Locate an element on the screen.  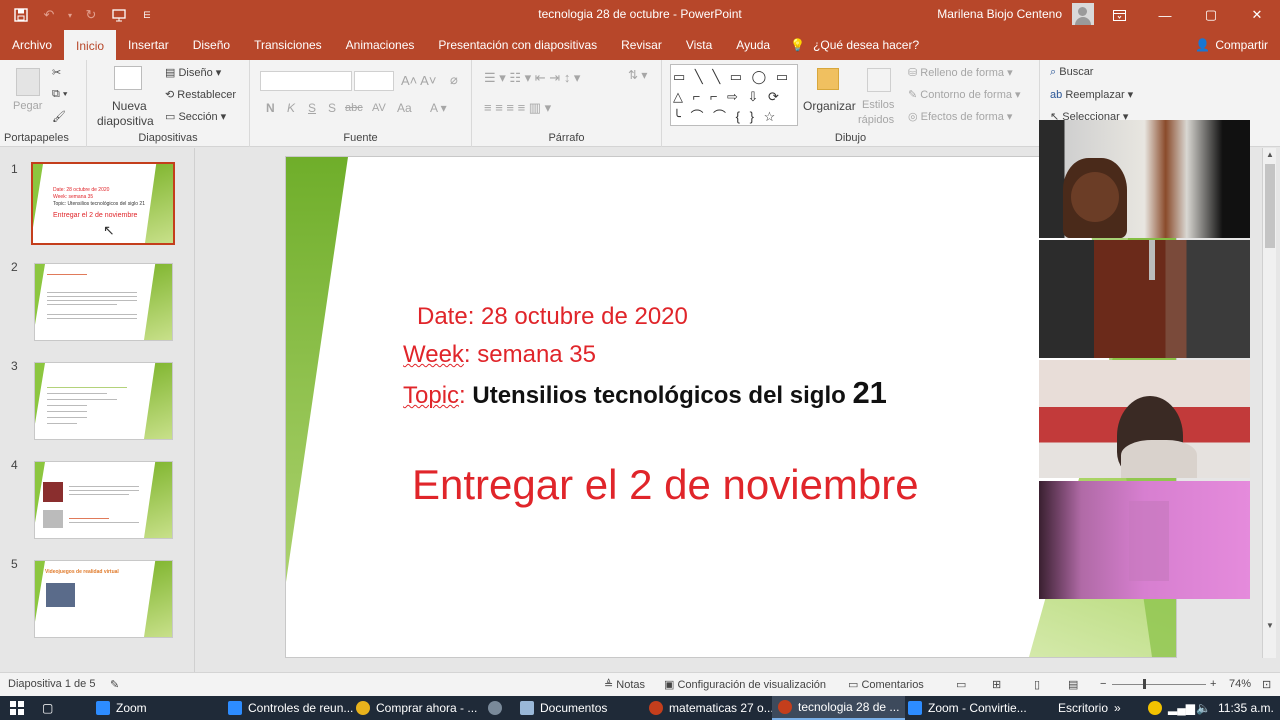
copy-icon: ⧉ ▾ is located at coordinates (60, 94).